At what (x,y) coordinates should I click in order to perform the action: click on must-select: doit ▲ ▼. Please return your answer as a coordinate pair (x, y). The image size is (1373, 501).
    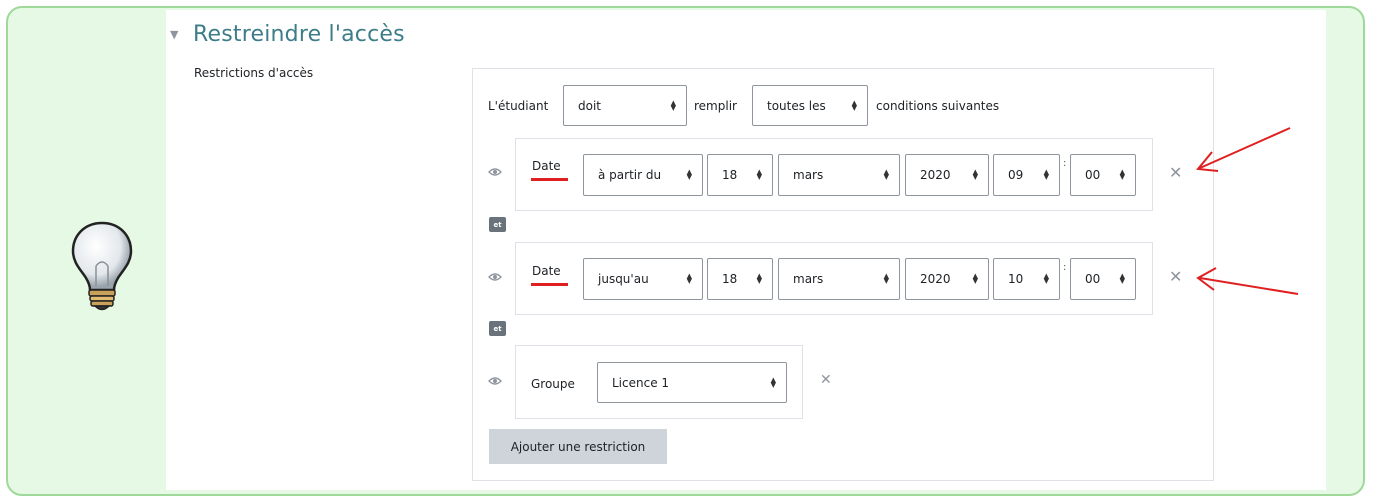
    Looking at the image, I should click on (625, 105).